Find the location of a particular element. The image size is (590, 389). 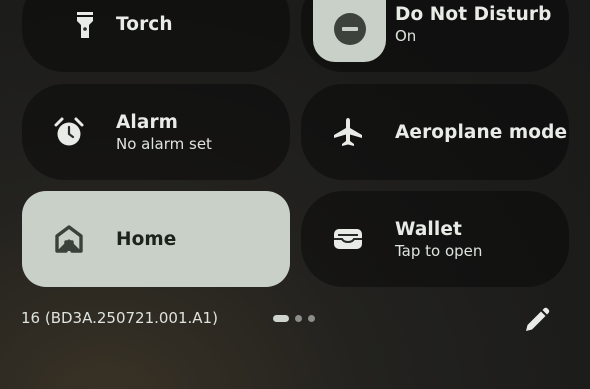

do-not-disturb-icon is located at coordinates (350, 31).